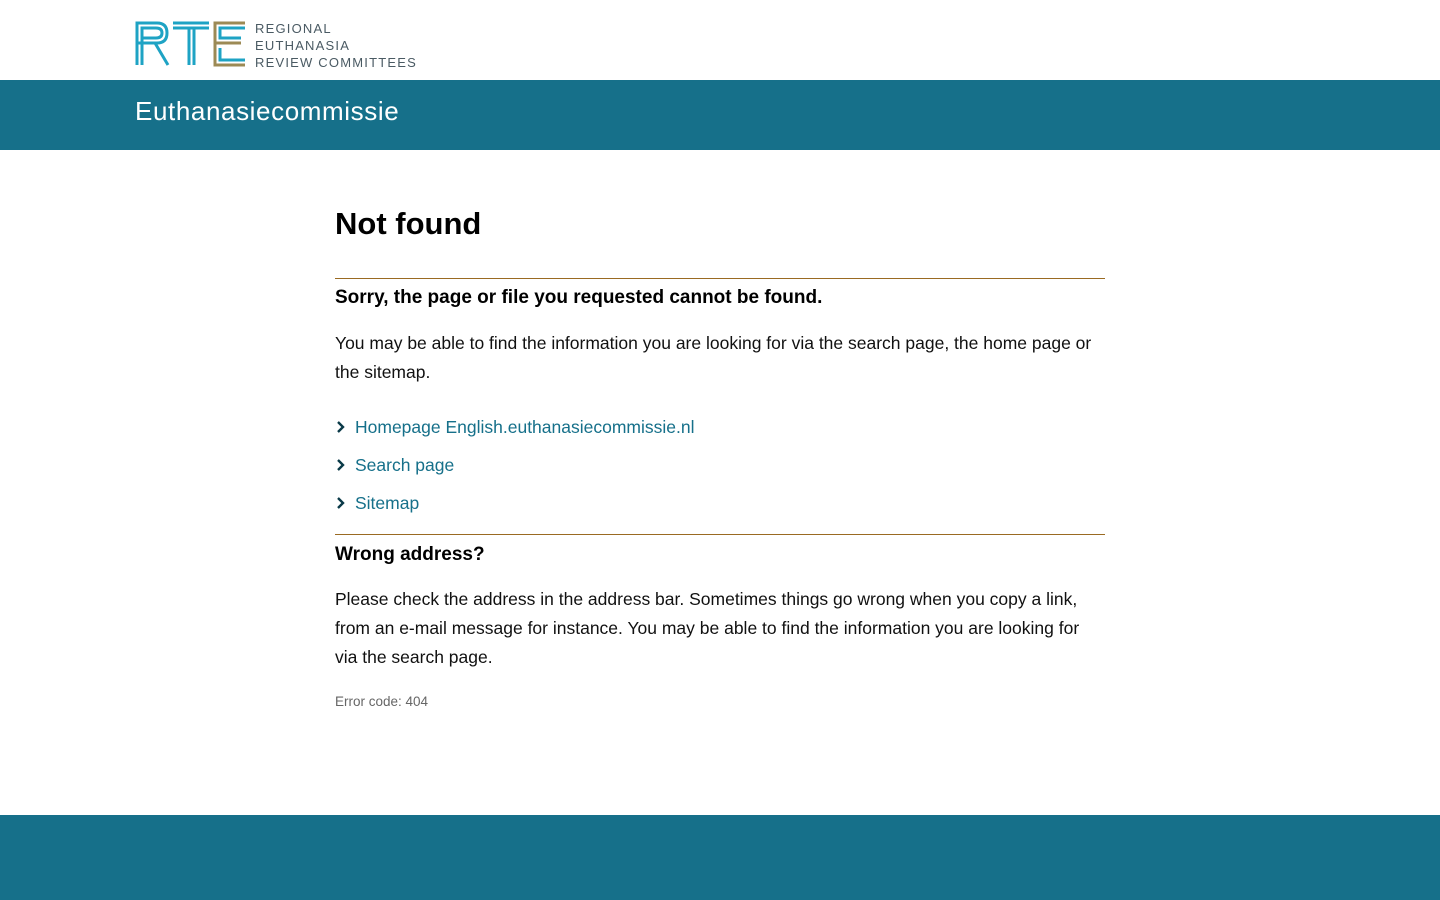 Image resolution: width=1440 pixels, height=900 pixels. Describe the element at coordinates (410, 554) in the screenshot. I see `section-heading-wrong-address: Wrong address?` at that location.